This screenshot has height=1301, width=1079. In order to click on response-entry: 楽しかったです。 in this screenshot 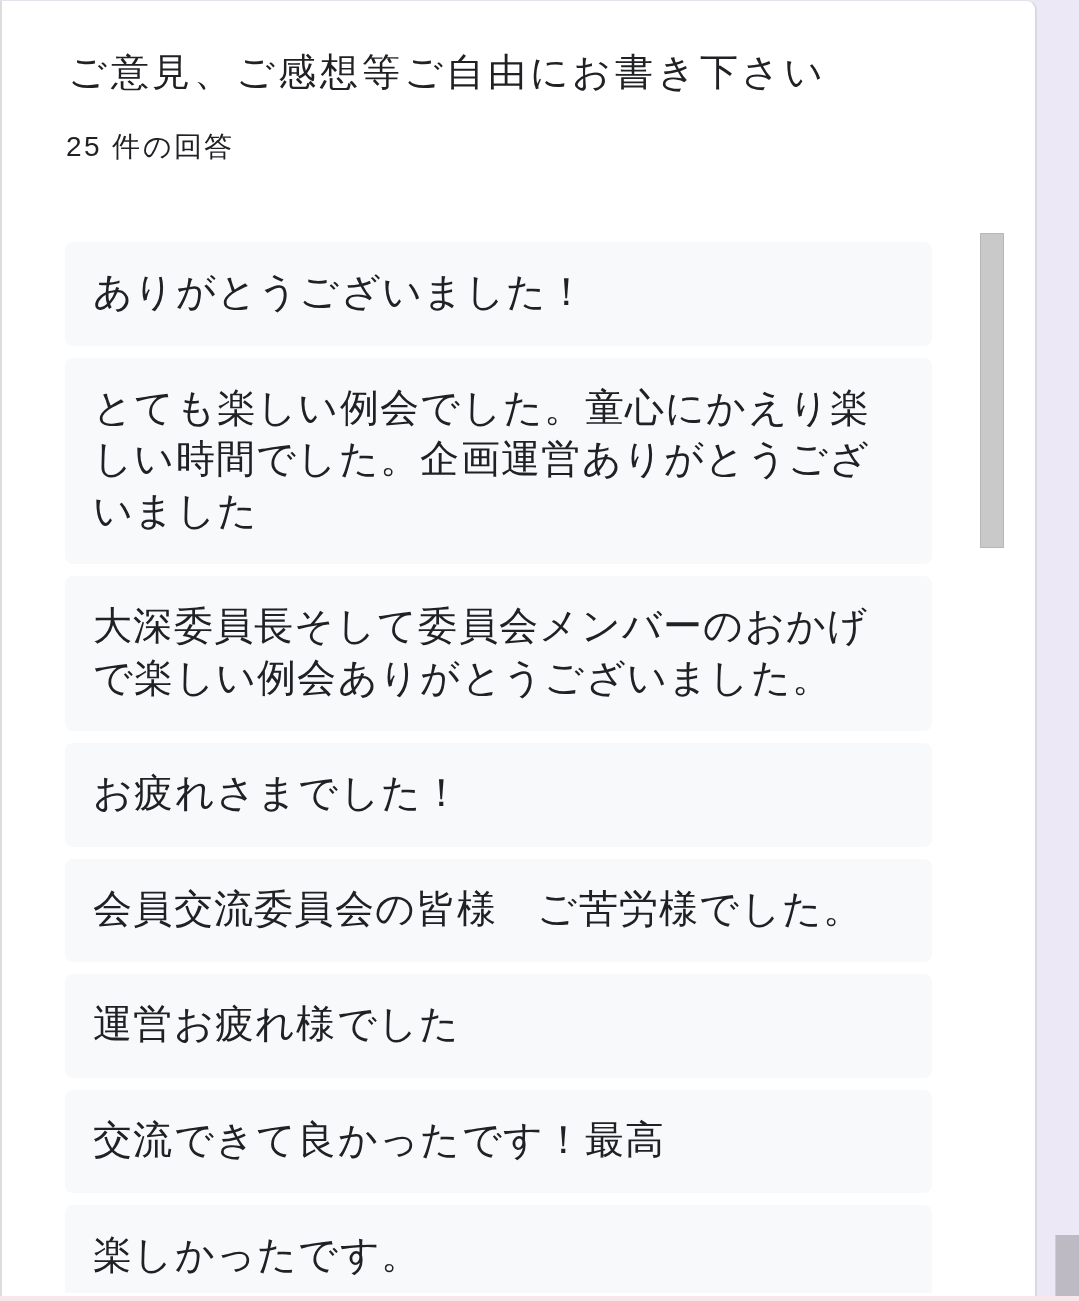, I will do `click(498, 1249)`.